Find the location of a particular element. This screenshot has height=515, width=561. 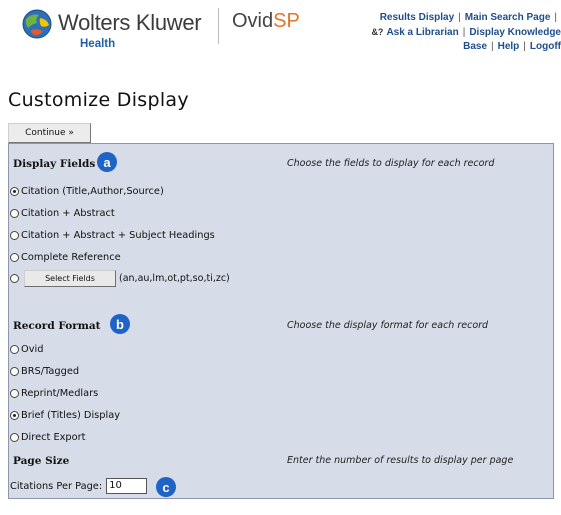

display-knowledge-link: Display Knowledge is located at coordinates (515, 32).